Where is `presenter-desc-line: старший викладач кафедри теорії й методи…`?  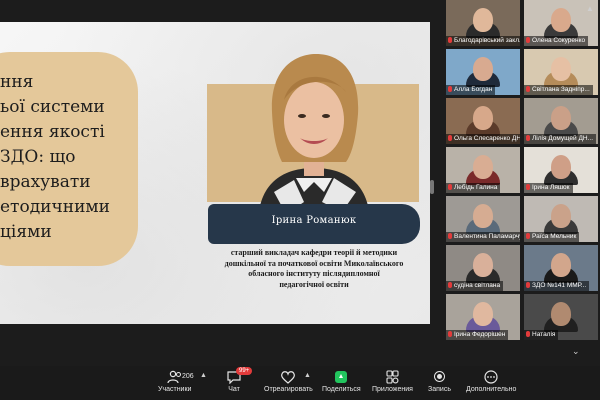 presenter-desc-line: старший викладач кафедри теорії й методи… is located at coordinates (314, 252).